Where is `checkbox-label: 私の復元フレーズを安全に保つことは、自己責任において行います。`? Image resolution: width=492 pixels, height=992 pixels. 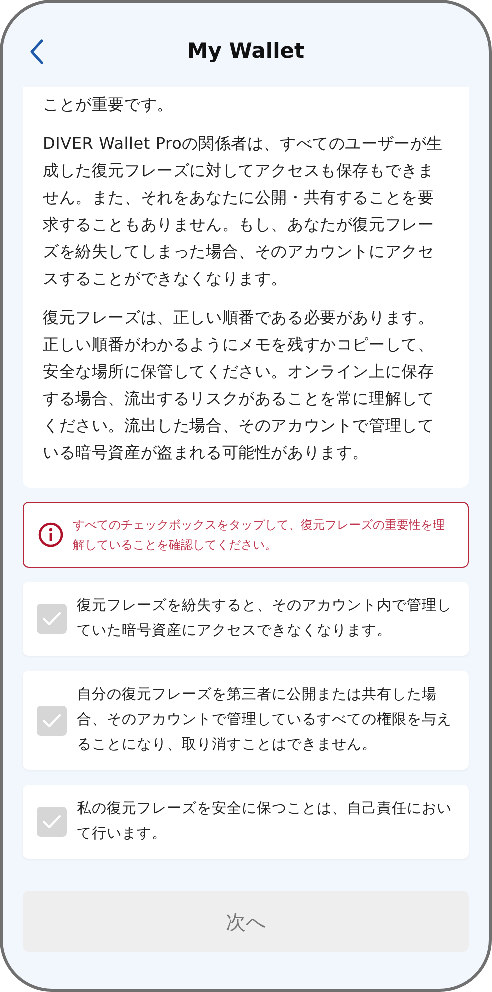 checkbox-label: 私の復元フレーズを安全に保つことは、自己責任において行います。 is located at coordinates (265, 822).